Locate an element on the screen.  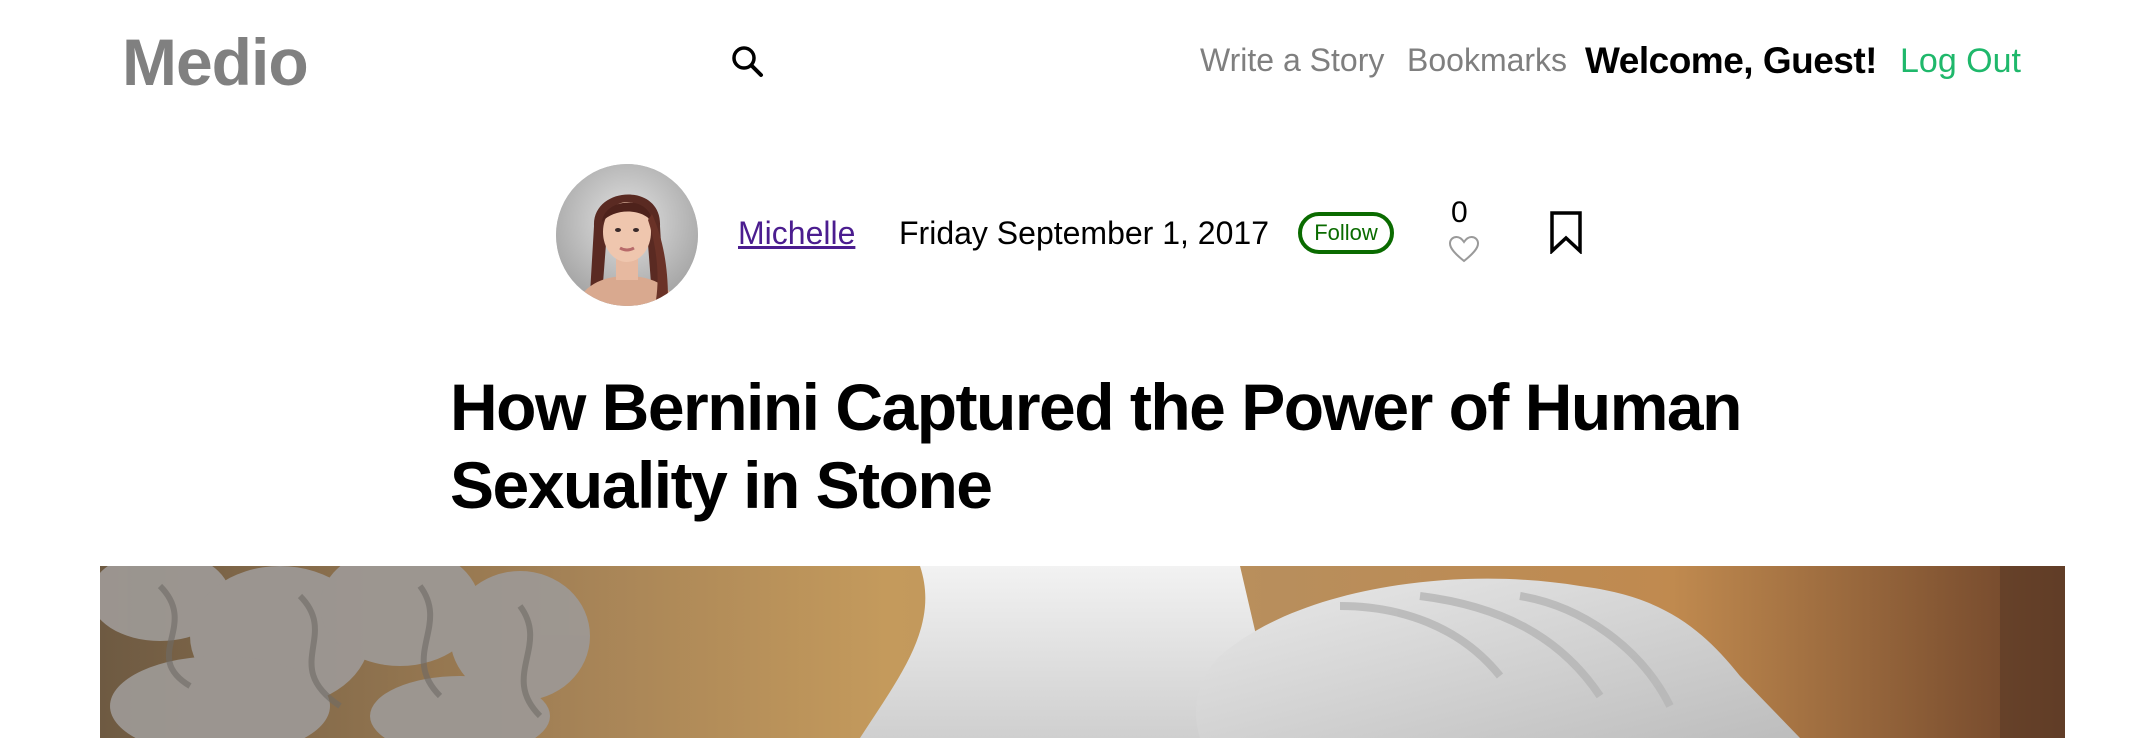
like-button is located at coordinates (1464, 249).